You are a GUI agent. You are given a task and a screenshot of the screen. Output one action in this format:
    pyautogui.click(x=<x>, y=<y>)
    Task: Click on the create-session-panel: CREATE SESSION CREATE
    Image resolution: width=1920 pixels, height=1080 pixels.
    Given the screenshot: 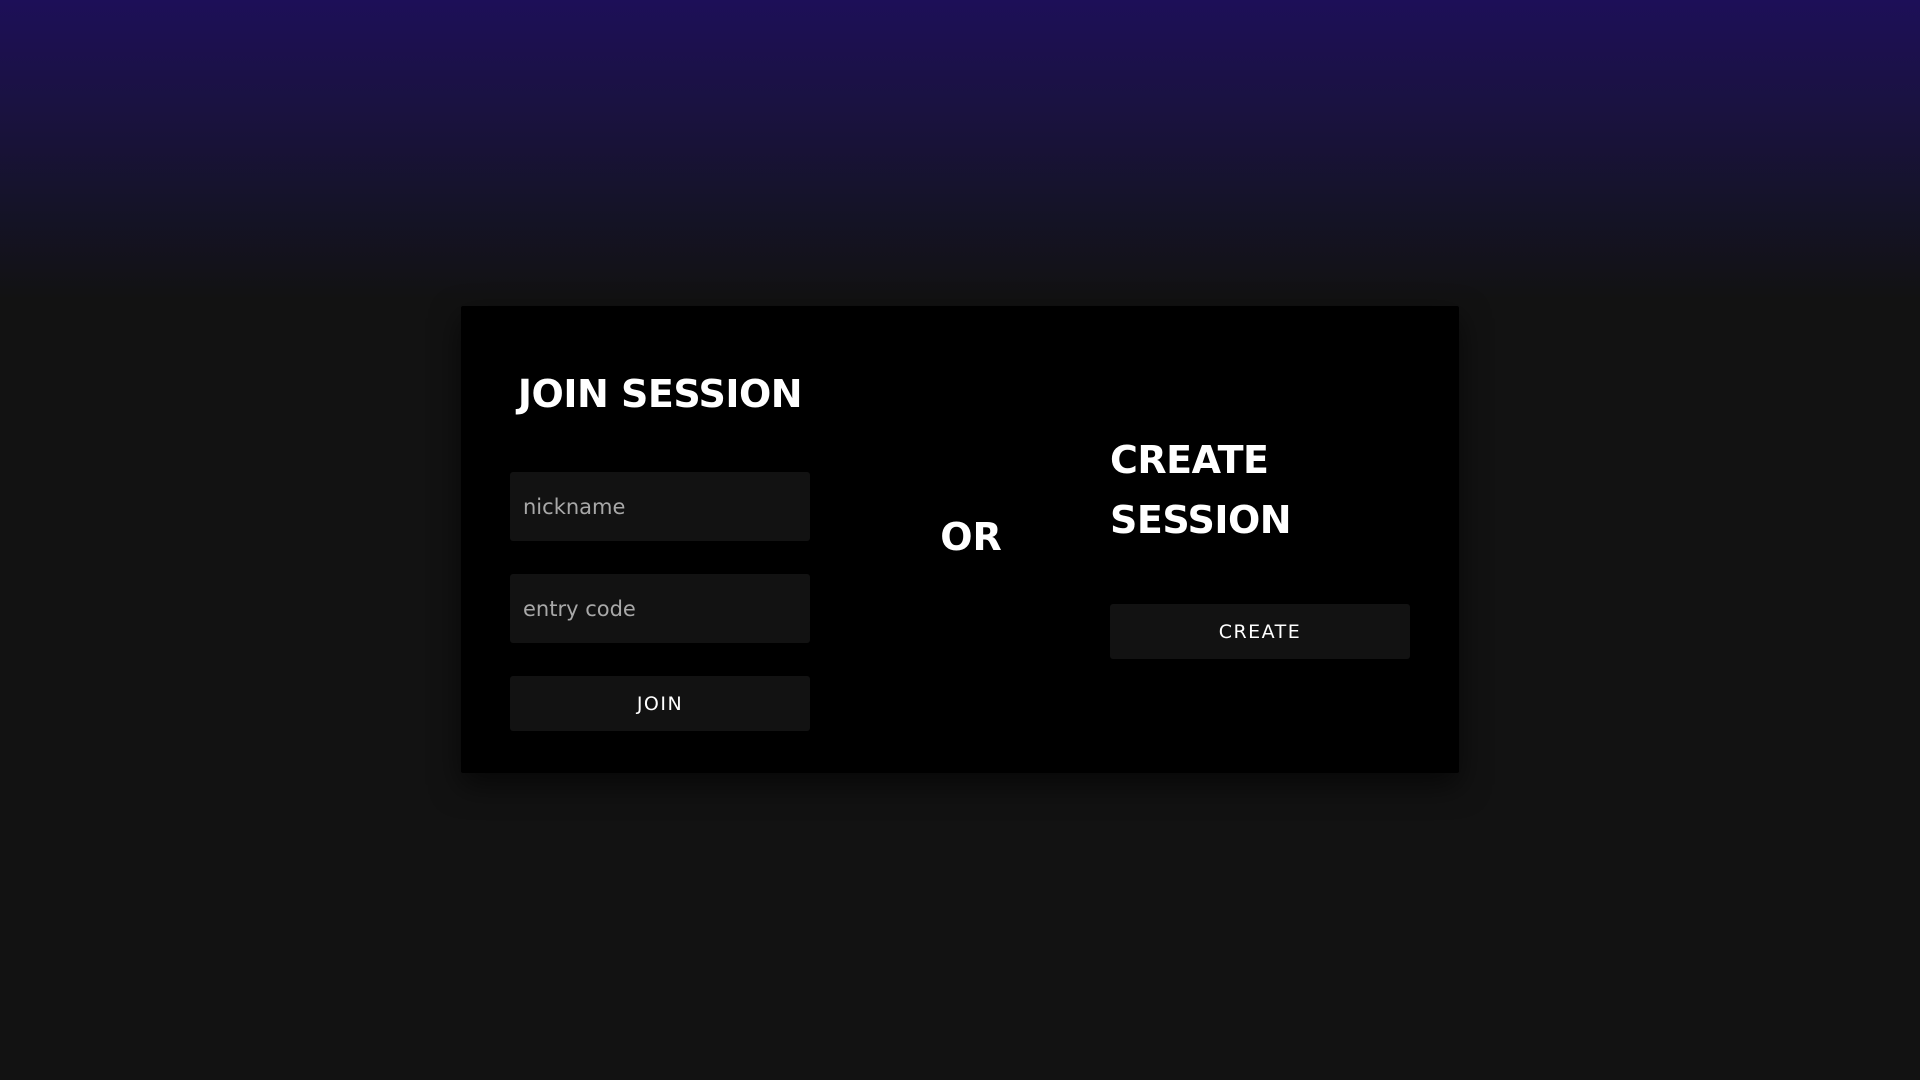 What is the action you would take?
    pyautogui.click(x=1260, y=544)
    